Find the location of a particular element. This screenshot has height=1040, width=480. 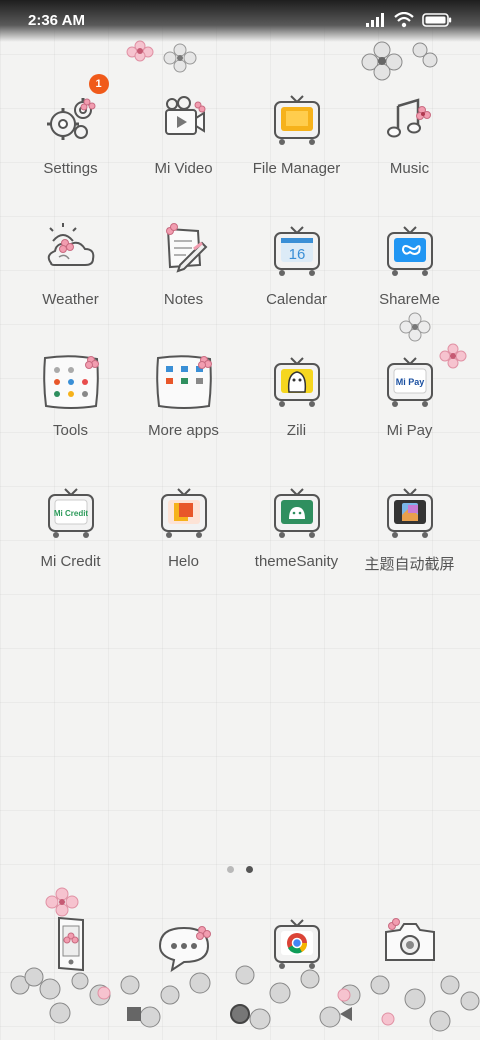

notification-badge: 1 is located at coordinates (98, 84).